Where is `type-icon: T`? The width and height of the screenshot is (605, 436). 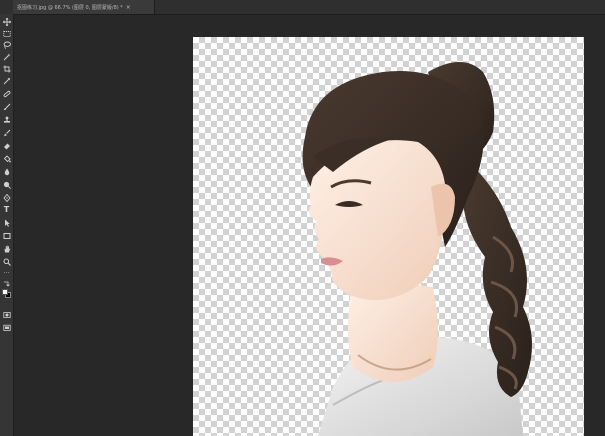 type-icon: T is located at coordinates (6, 209).